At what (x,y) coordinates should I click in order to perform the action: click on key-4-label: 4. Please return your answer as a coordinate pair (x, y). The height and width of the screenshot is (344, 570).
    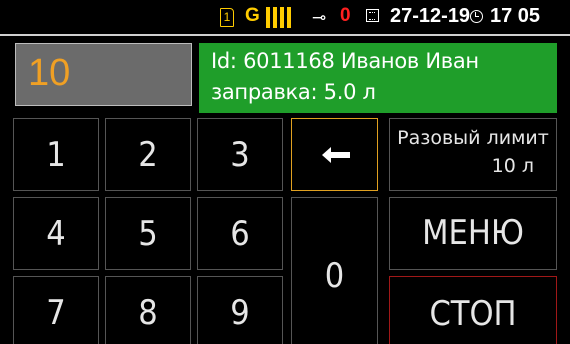
    Looking at the image, I should click on (56, 234).